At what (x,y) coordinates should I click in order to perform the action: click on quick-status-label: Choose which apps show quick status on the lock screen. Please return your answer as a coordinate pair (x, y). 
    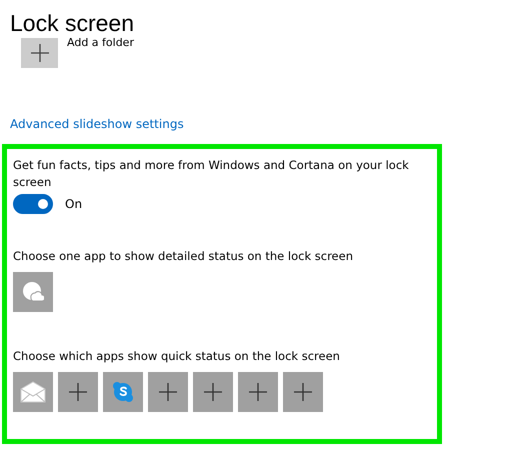
    Looking at the image, I should click on (177, 356).